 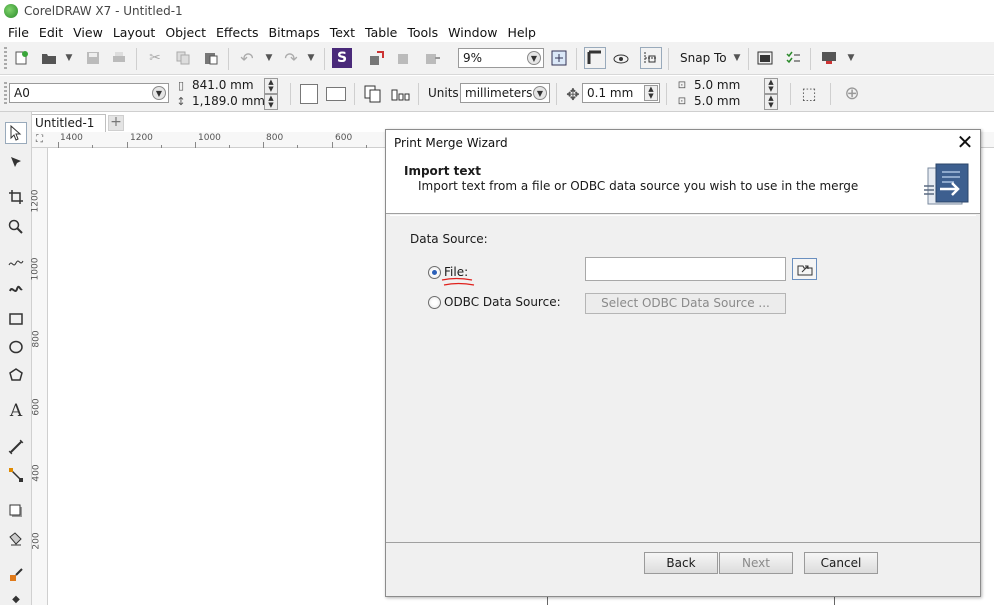 I want to click on ellipse-tool-icon, so click(x=16, y=347).